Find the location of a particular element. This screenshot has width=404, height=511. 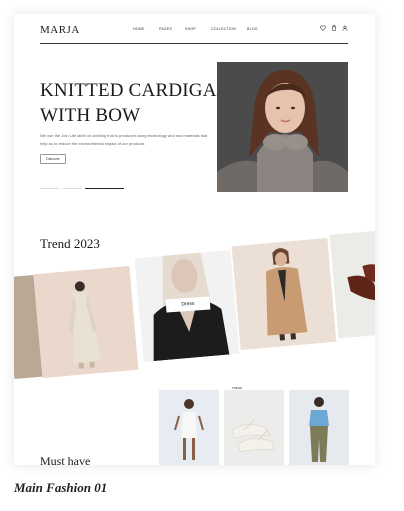

trend-tile-camel-coat is located at coordinates (284, 294).